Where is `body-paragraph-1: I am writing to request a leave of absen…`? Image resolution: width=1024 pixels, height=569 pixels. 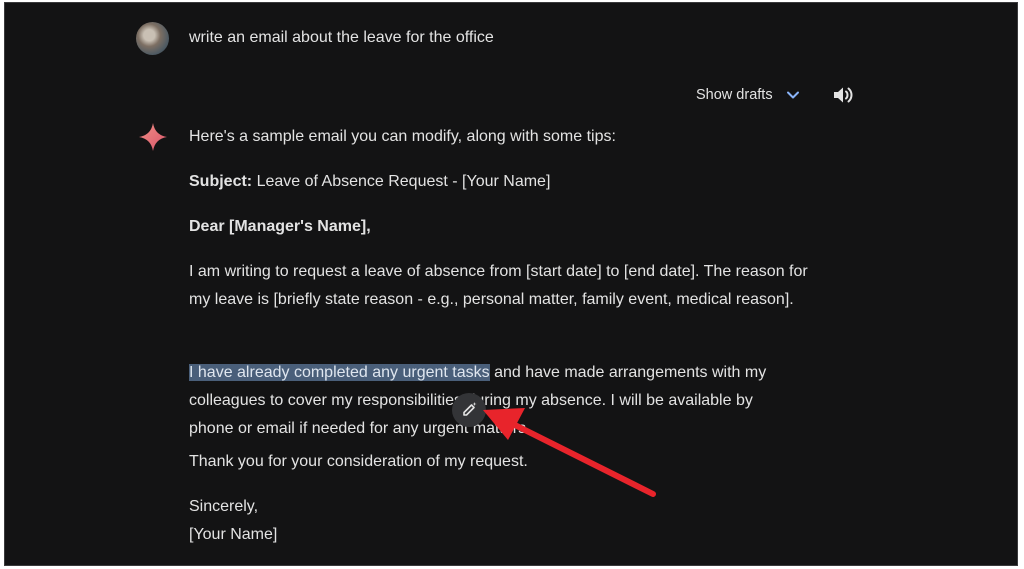 body-paragraph-1: I am writing to request a leave of absen… is located at coordinates (498, 285).